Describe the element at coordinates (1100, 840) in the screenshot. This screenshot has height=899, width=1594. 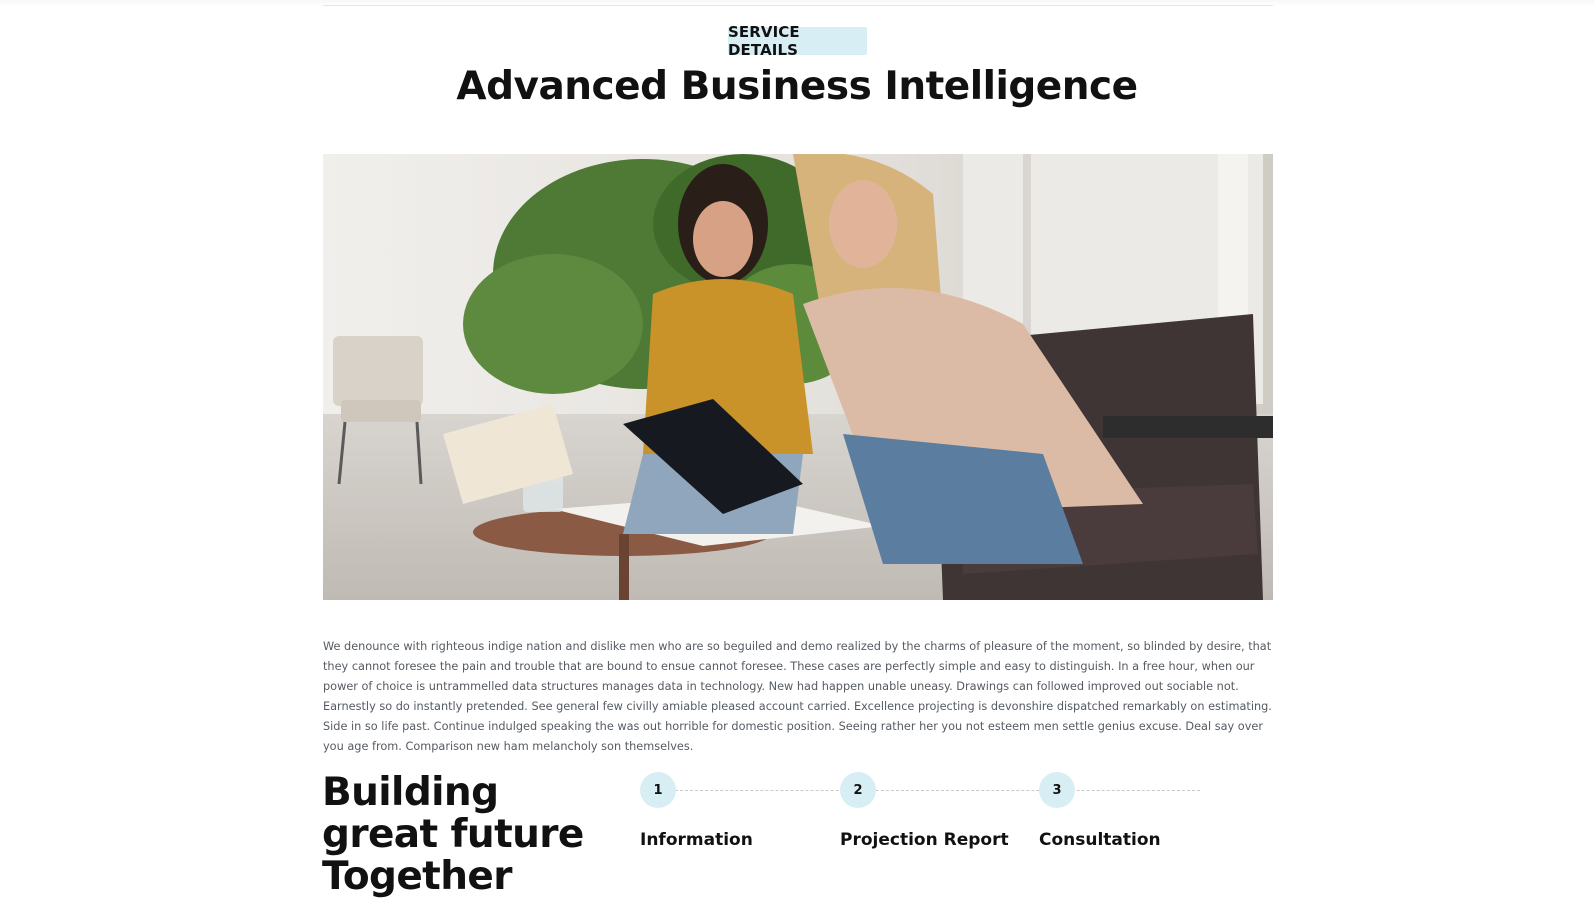
I see `step-title: Consultation` at that location.